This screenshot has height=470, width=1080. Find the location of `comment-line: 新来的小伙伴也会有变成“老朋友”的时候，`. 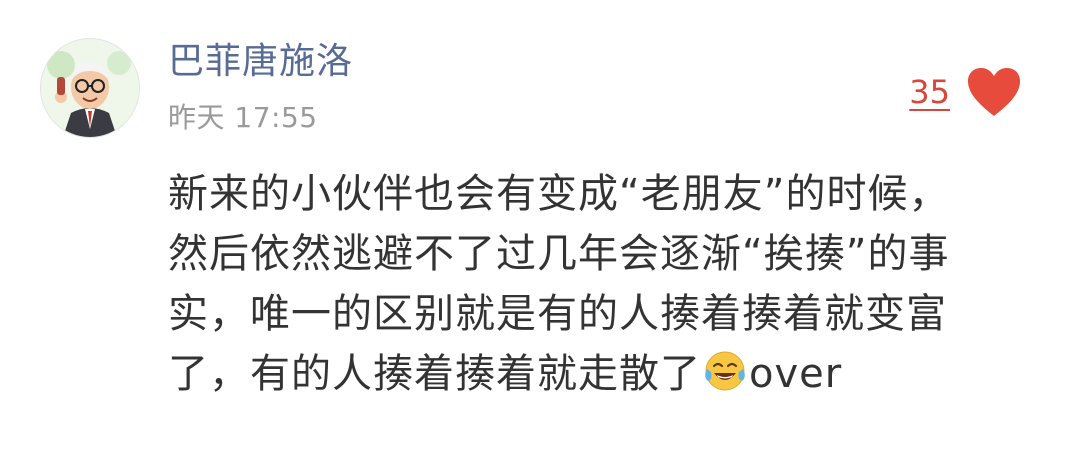

comment-line: 新来的小伙伴也会有变成“老朋友”的时候， is located at coordinates (559, 194).